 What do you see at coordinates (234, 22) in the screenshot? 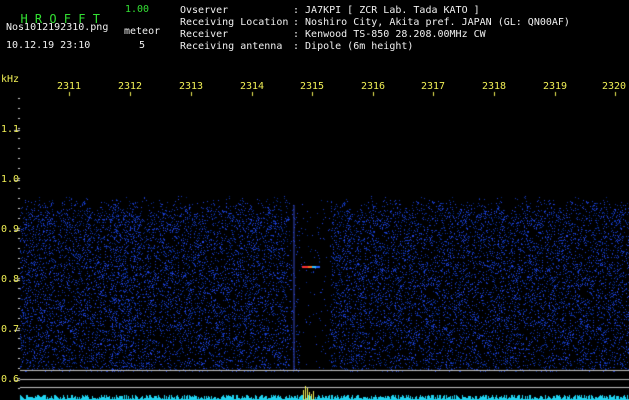
I see `info-label-location: Receiving Location` at bounding box center [234, 22].